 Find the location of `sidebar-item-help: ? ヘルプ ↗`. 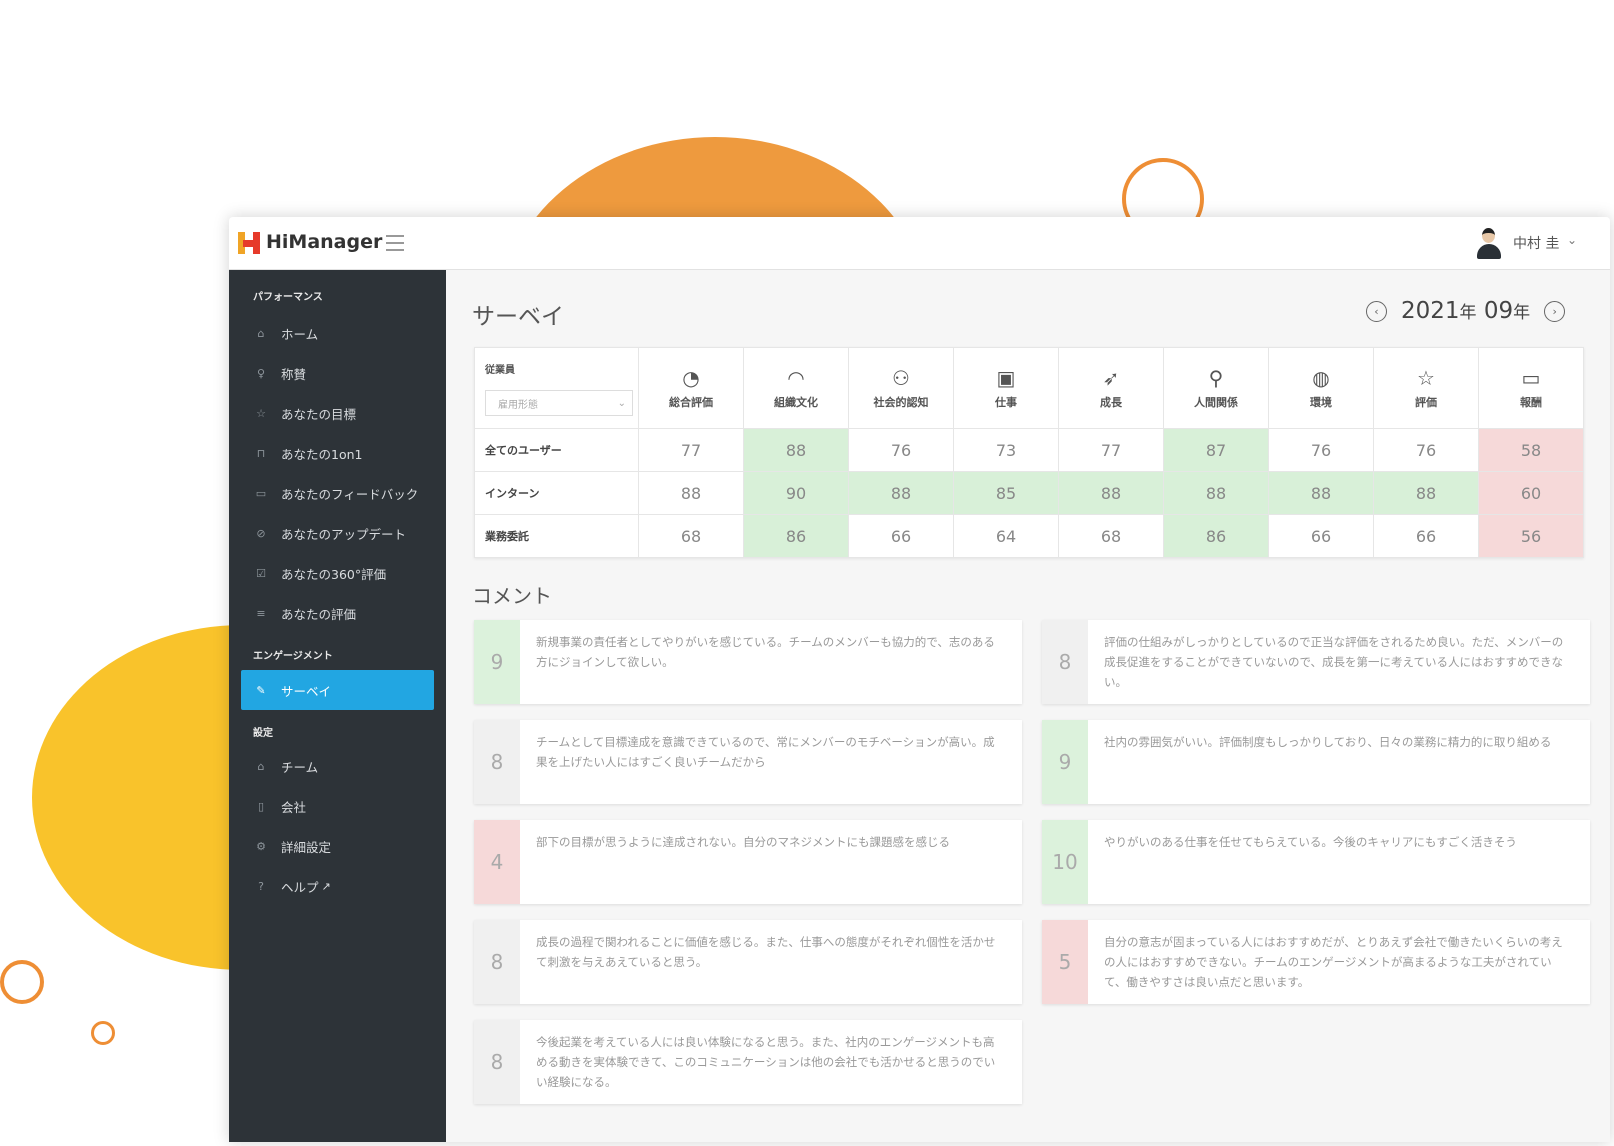

sidebar-item-help: ? ヘルプ ↗ is located at coordinates (337, 886).